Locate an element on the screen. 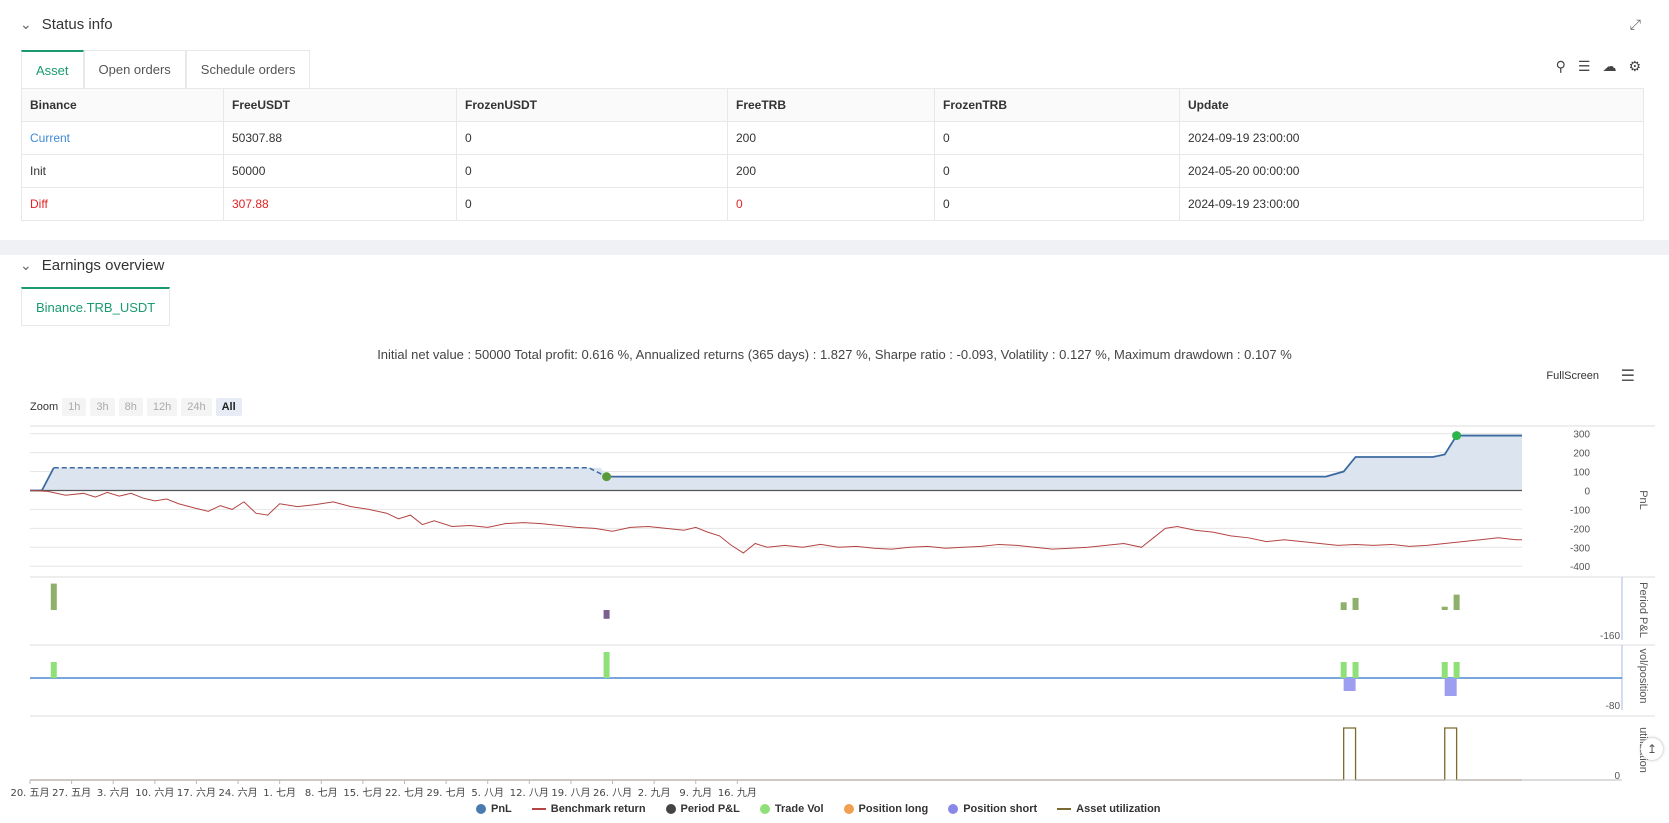  pnl-tick-label: -200 is located at coordinates (1580, 529).